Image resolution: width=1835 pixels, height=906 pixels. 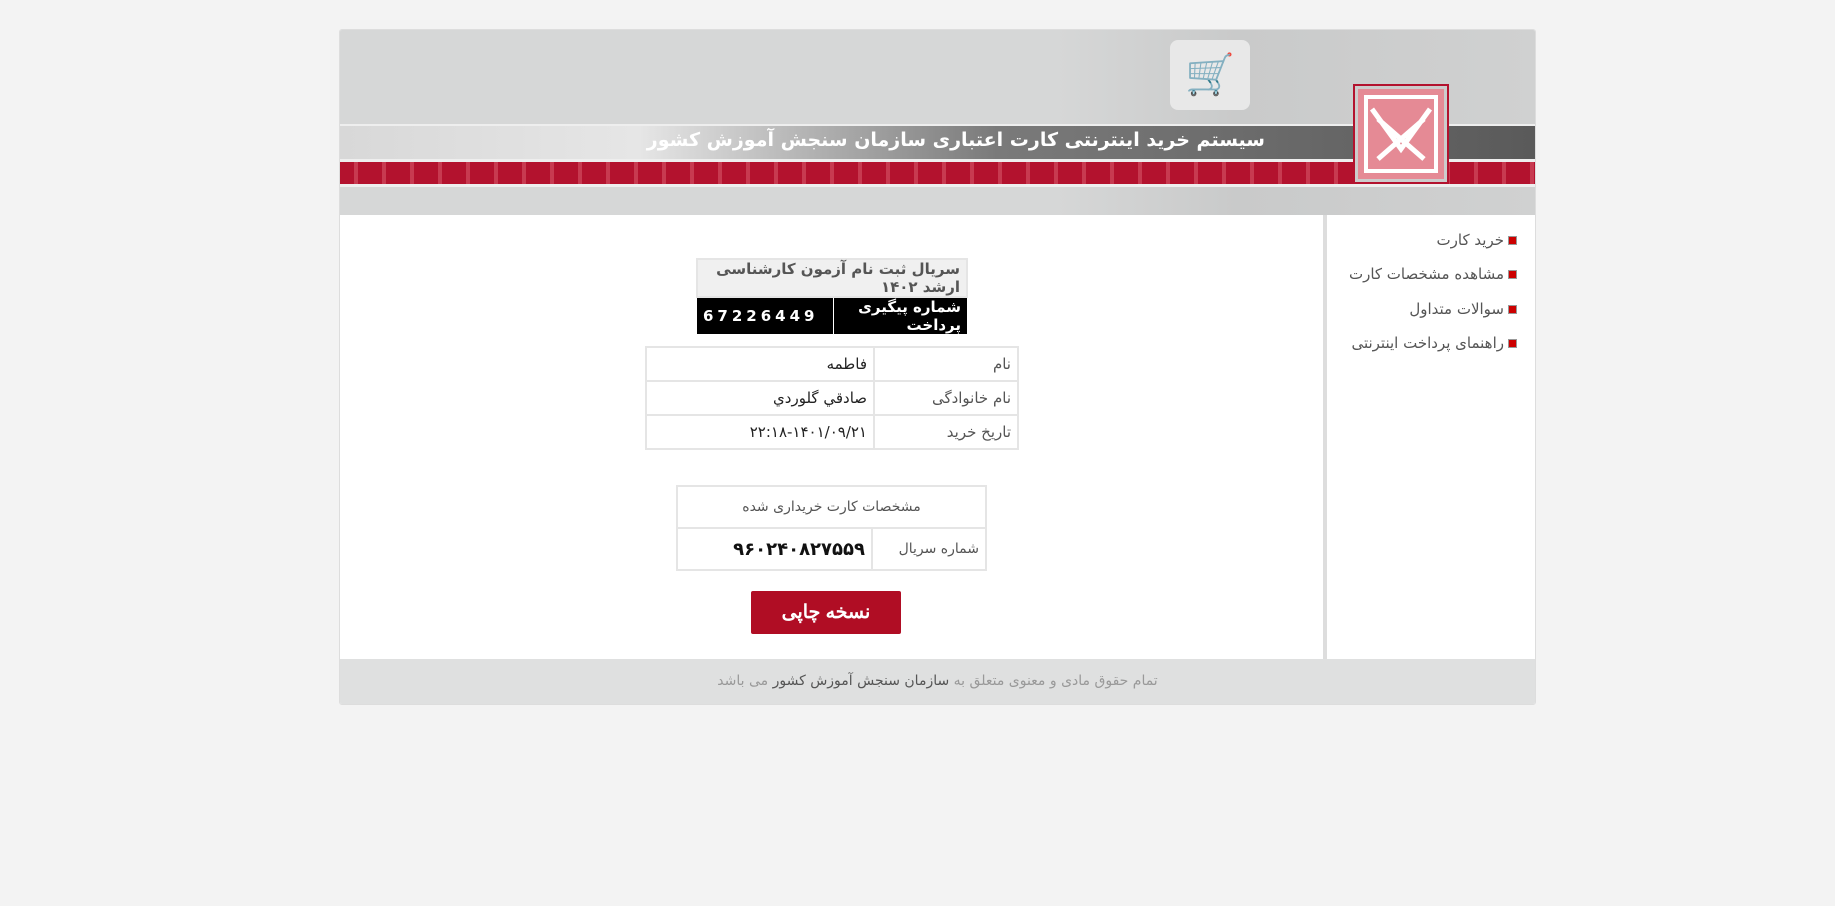 I want to click on serial-label: شماره سریال, so click(x=929, y=549).